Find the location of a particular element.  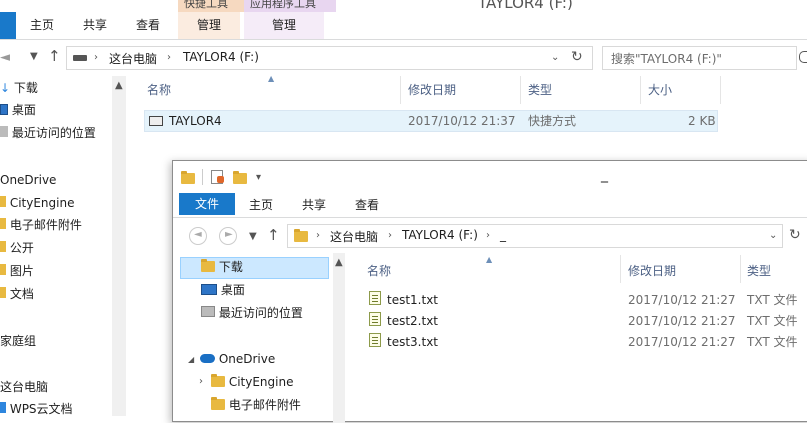

context-tab-shortcut-tools: 快捷工具 is located at coordinates (215, 6).